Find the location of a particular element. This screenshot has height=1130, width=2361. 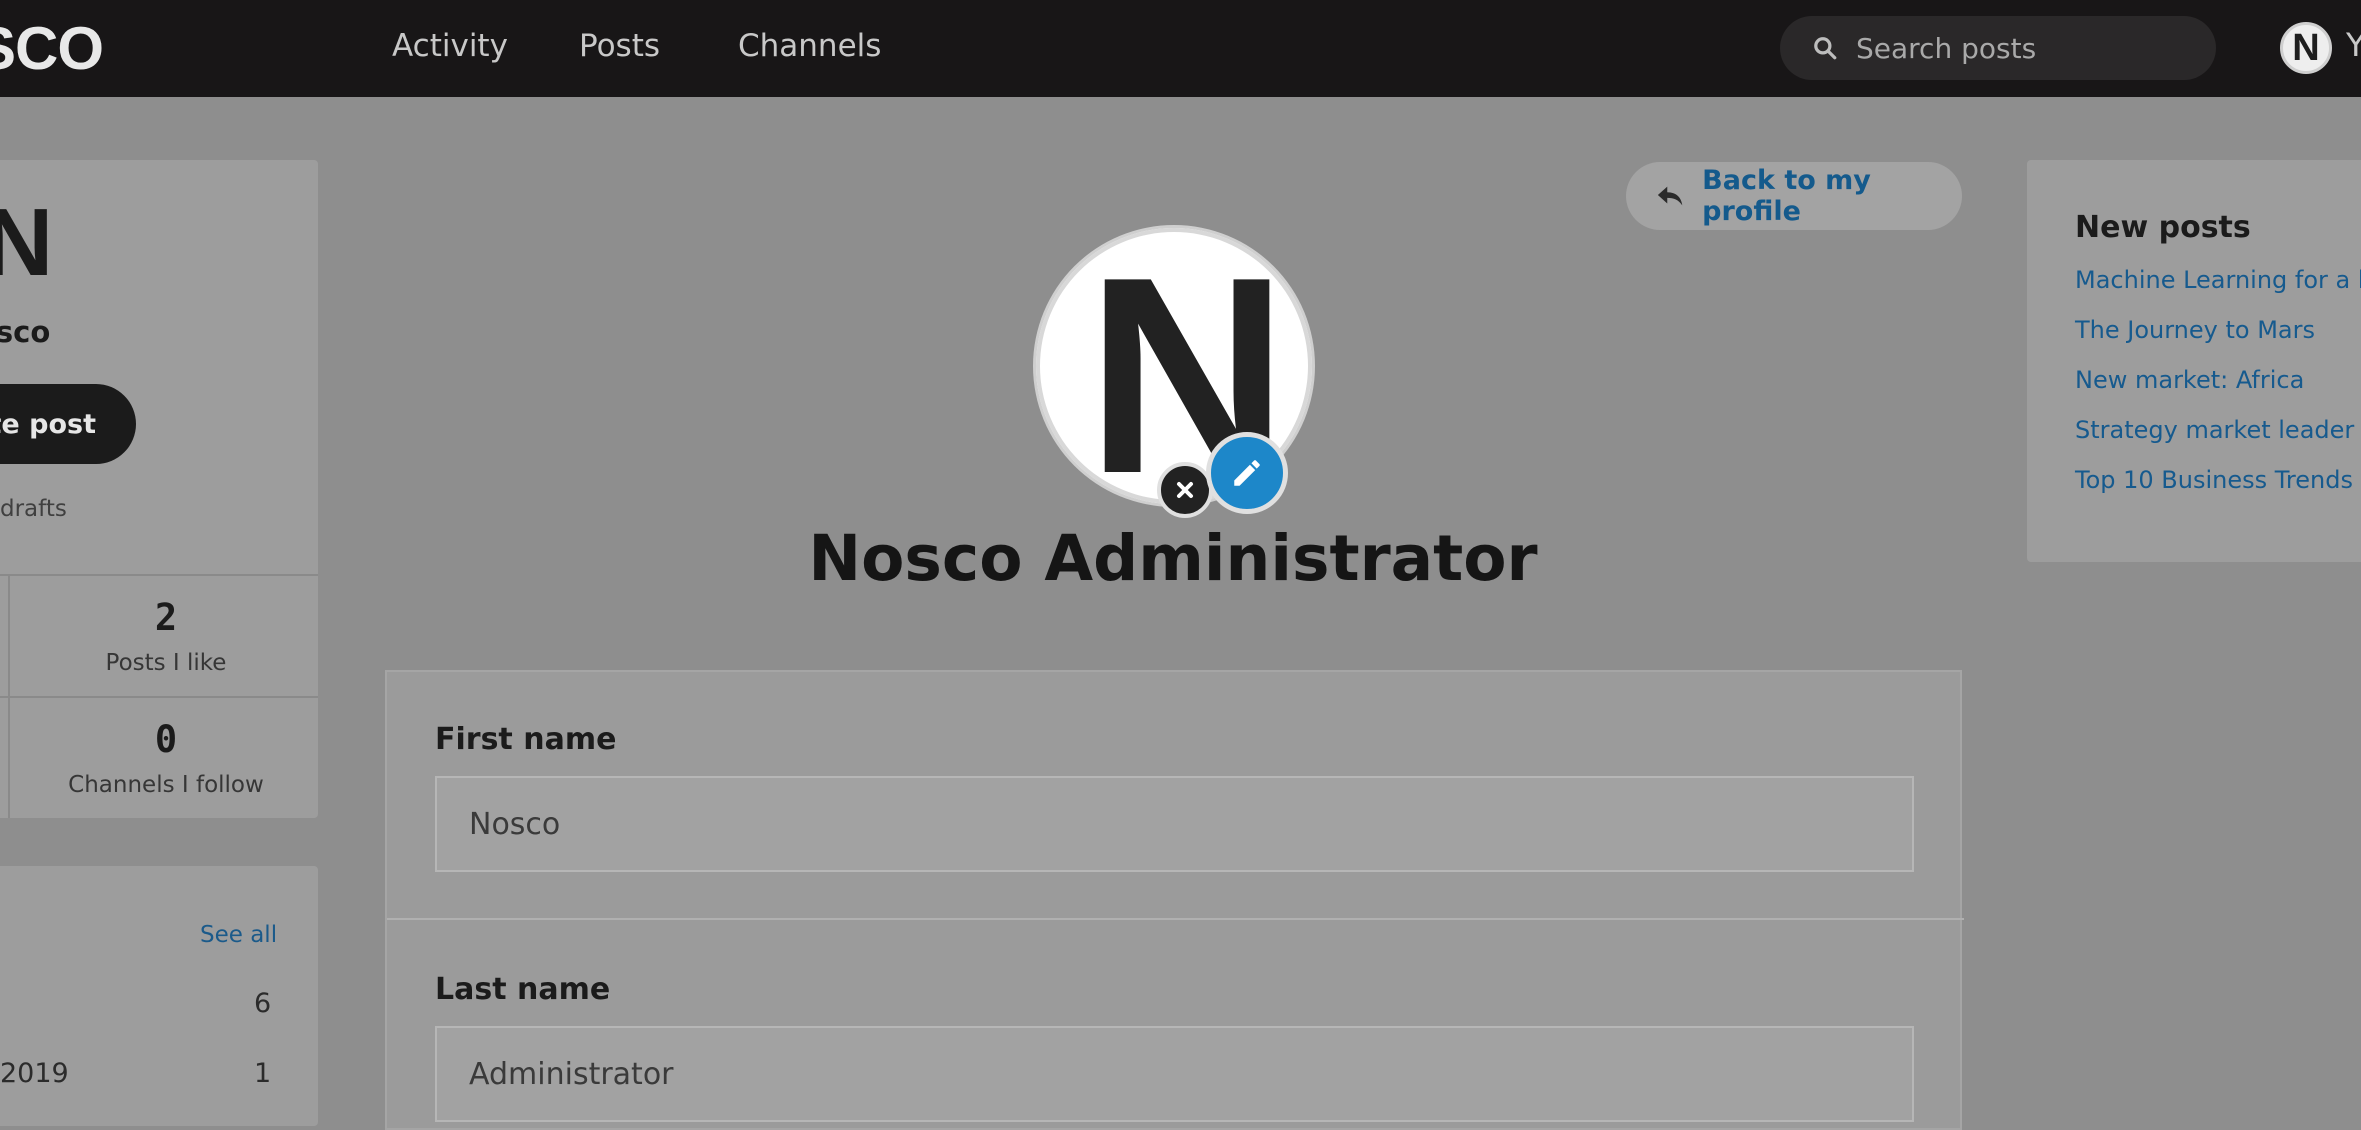

new-posts-heading: New posts is located at coordinates (2163, 227).